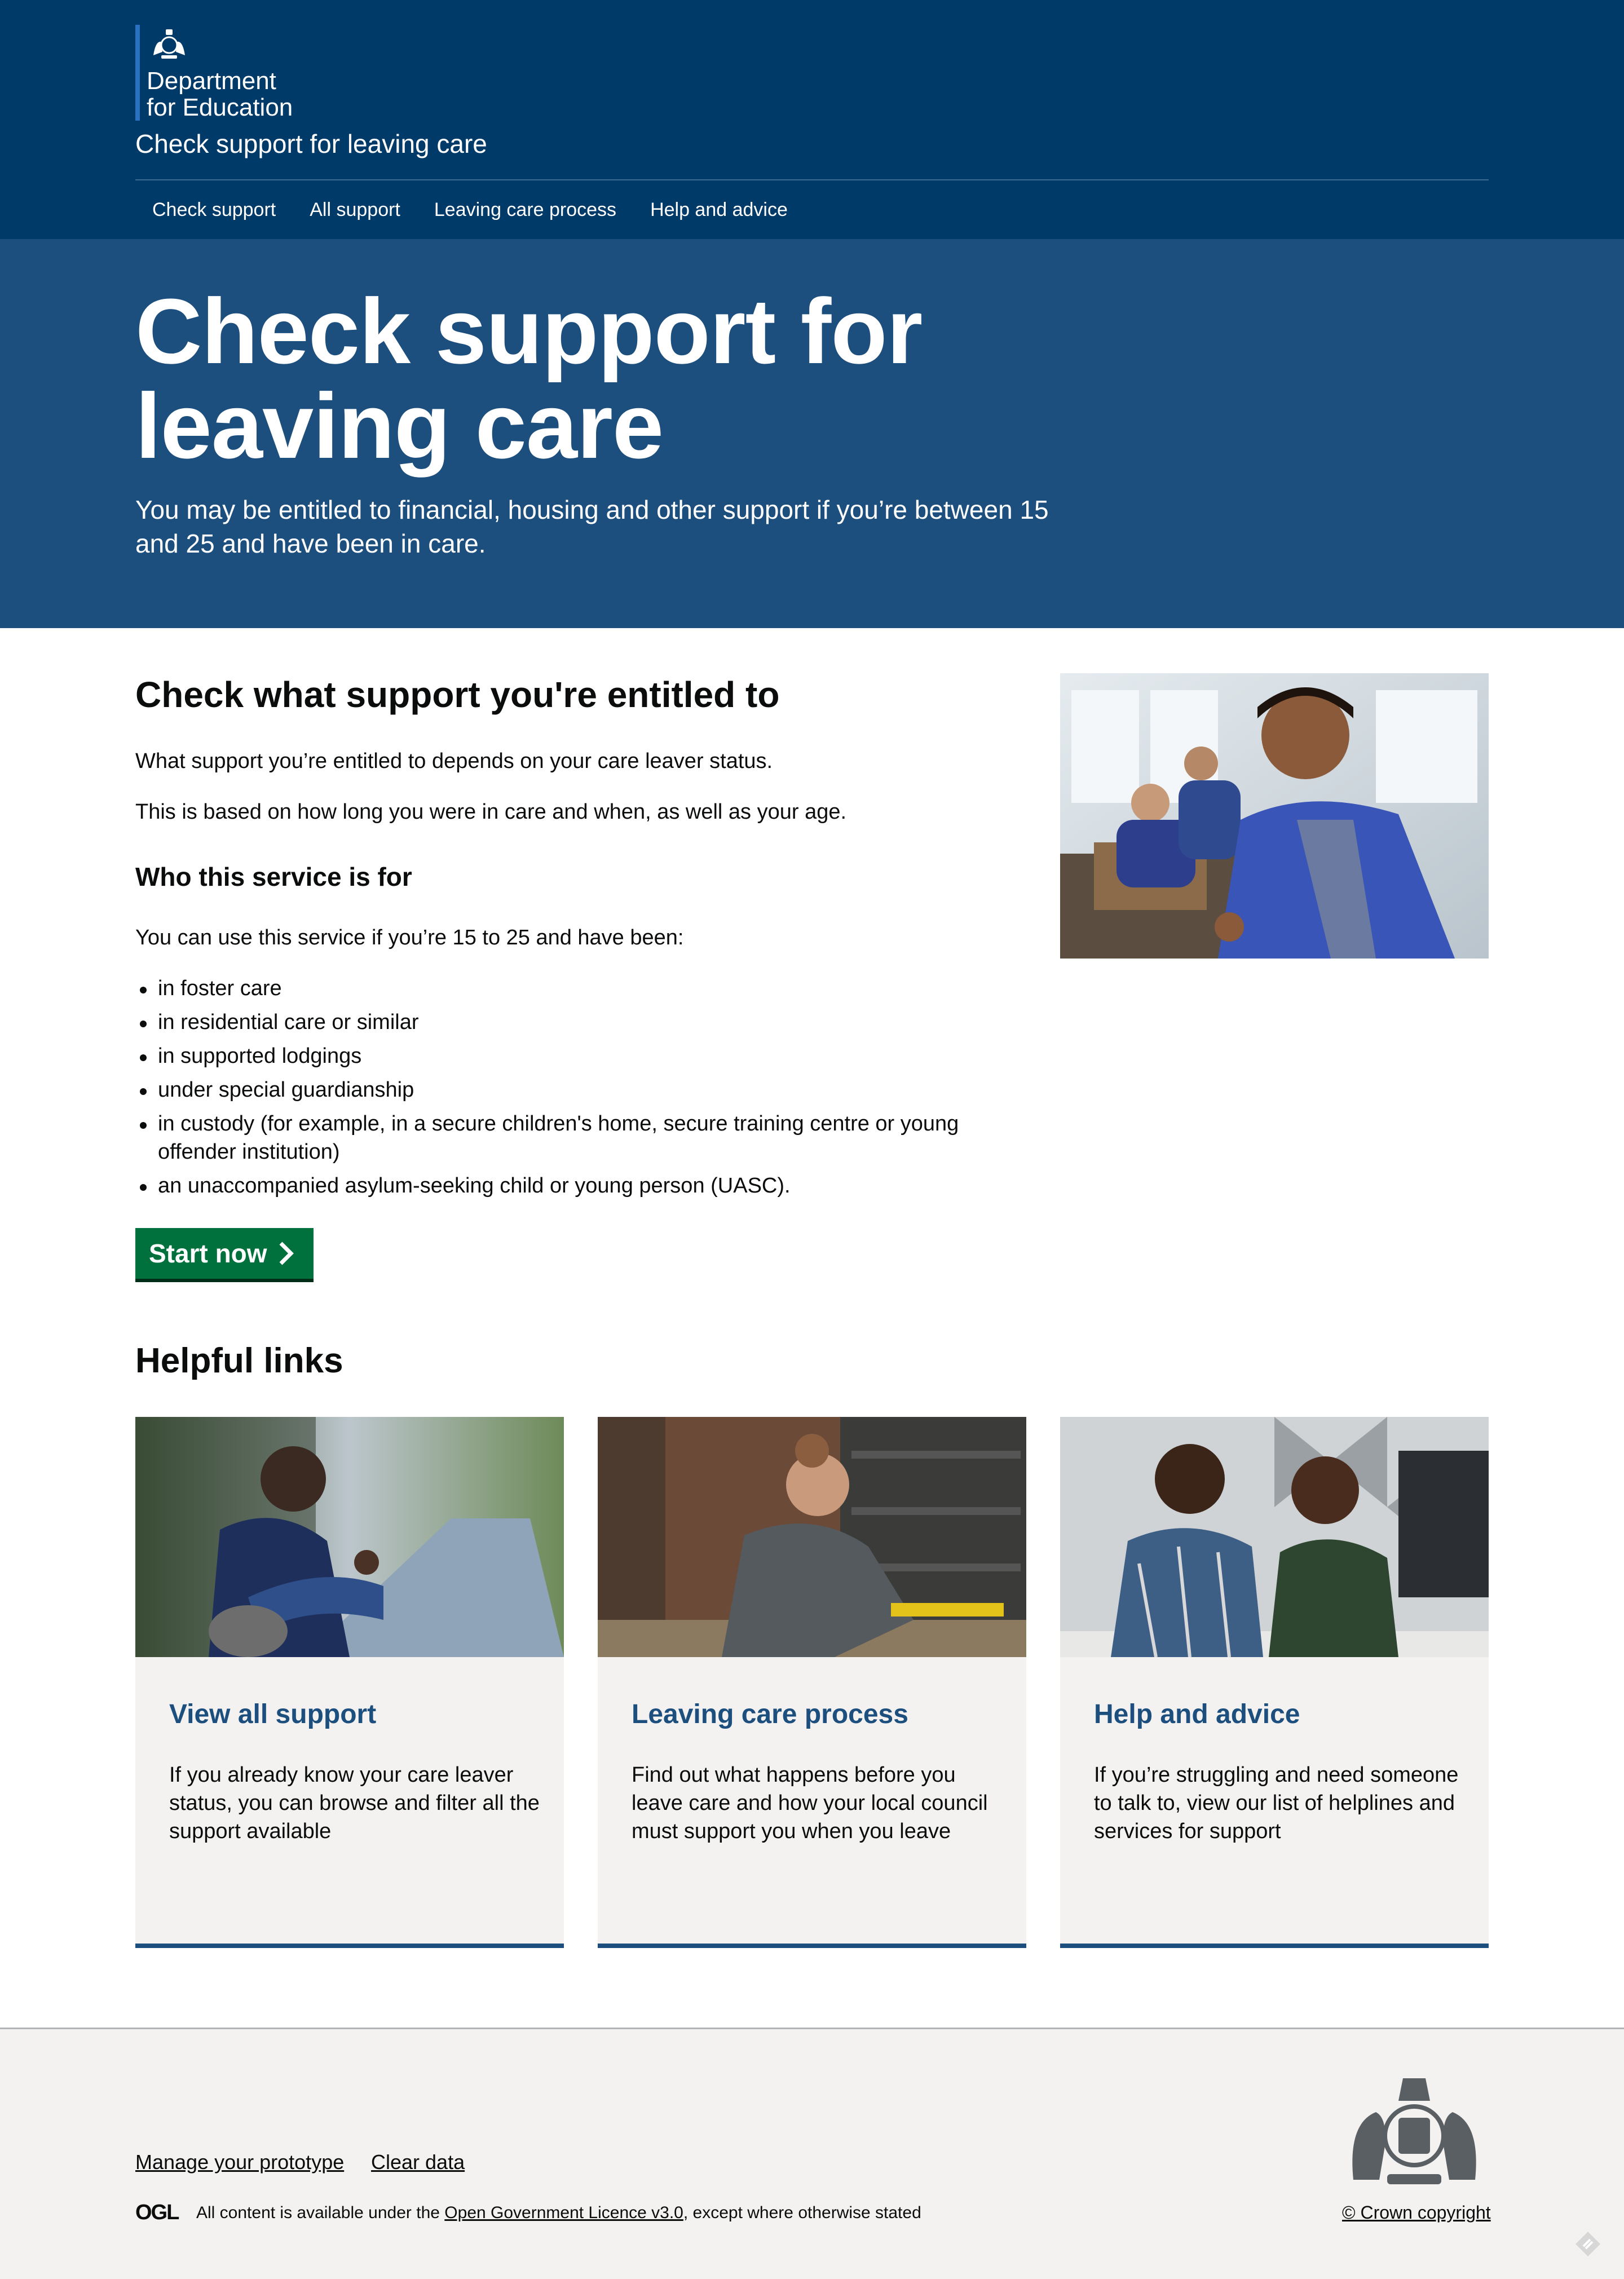 This screenshot has width=1624, height=2279. Describe the element at coordinates (586, 988) in the screenshot. I see `list-item: in foster care` at that location.